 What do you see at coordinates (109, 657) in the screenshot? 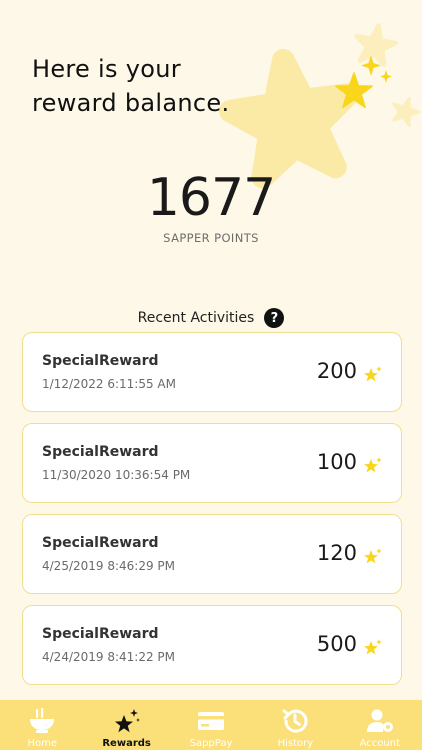
I see `activity-timestamp: 4/24/2019 8:41:22 PM` at bounding box center [109, 657].